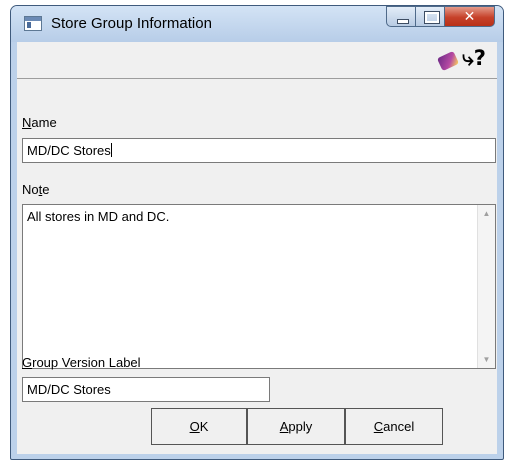 The width and height of the screenshot is (507, 464). What do you see at coordinates (111, 150) in the screenshot?
I see `text-caret` at bounding box center [111, 150].